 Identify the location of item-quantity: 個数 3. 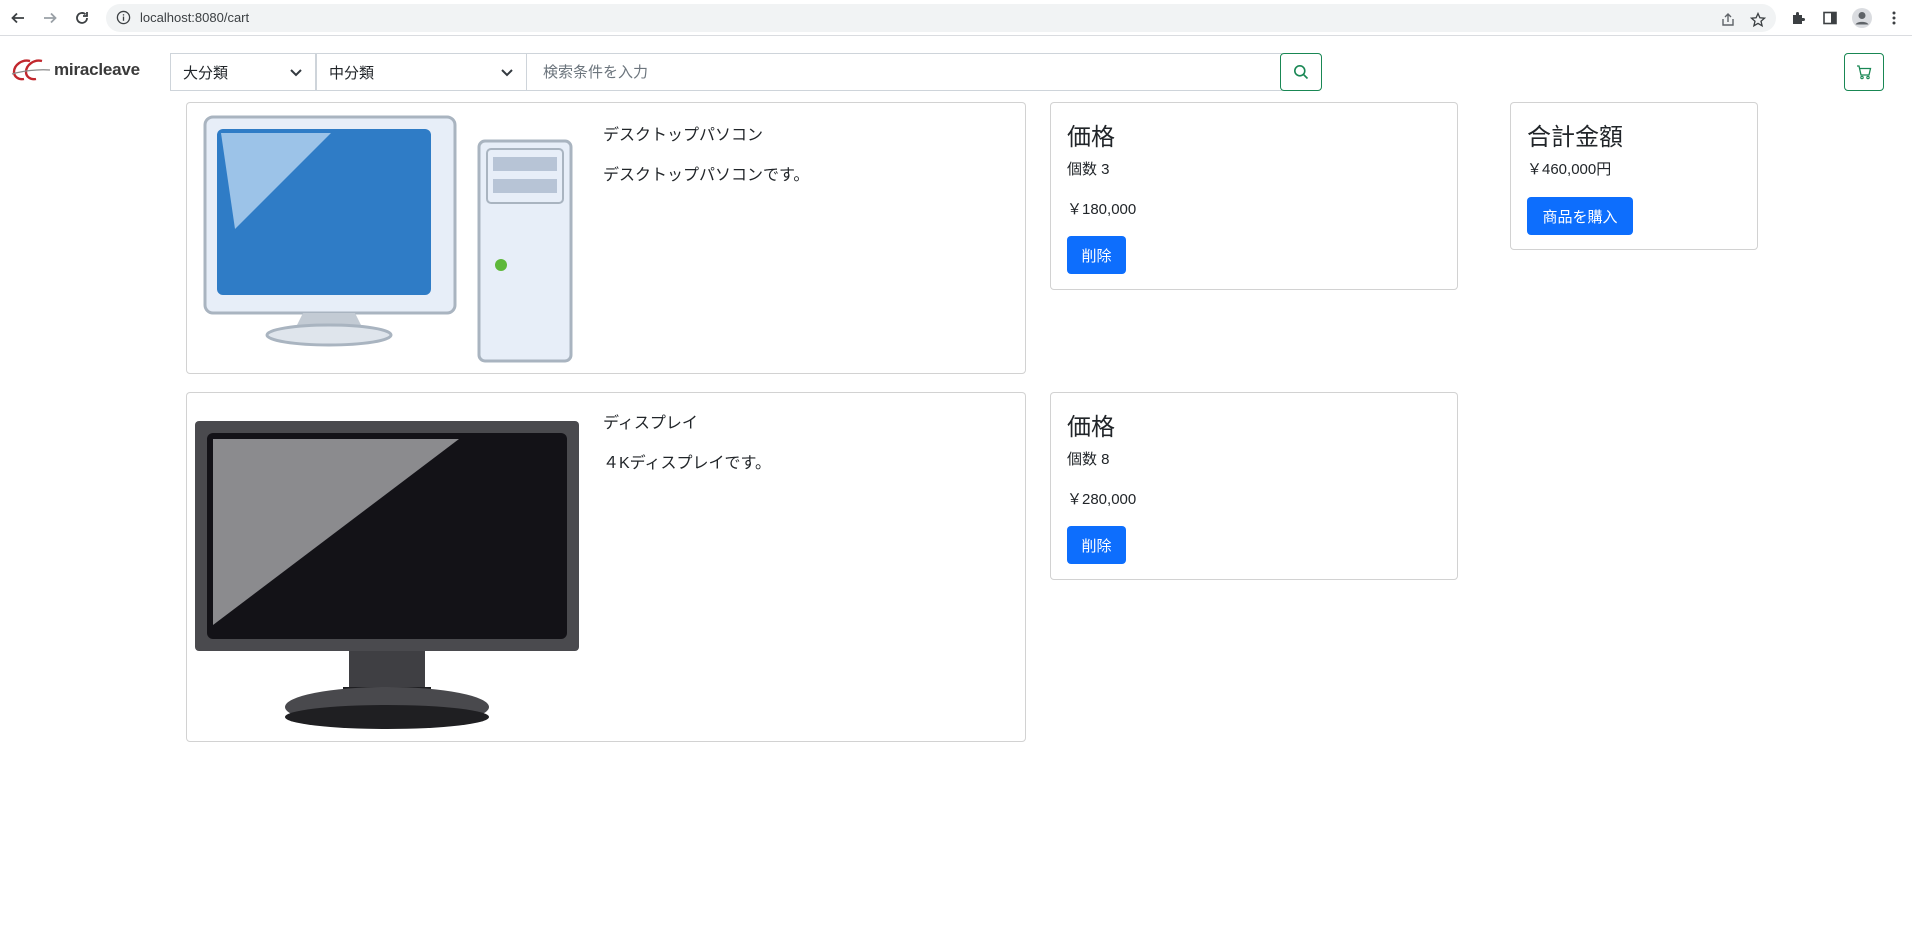
(1088, 169).